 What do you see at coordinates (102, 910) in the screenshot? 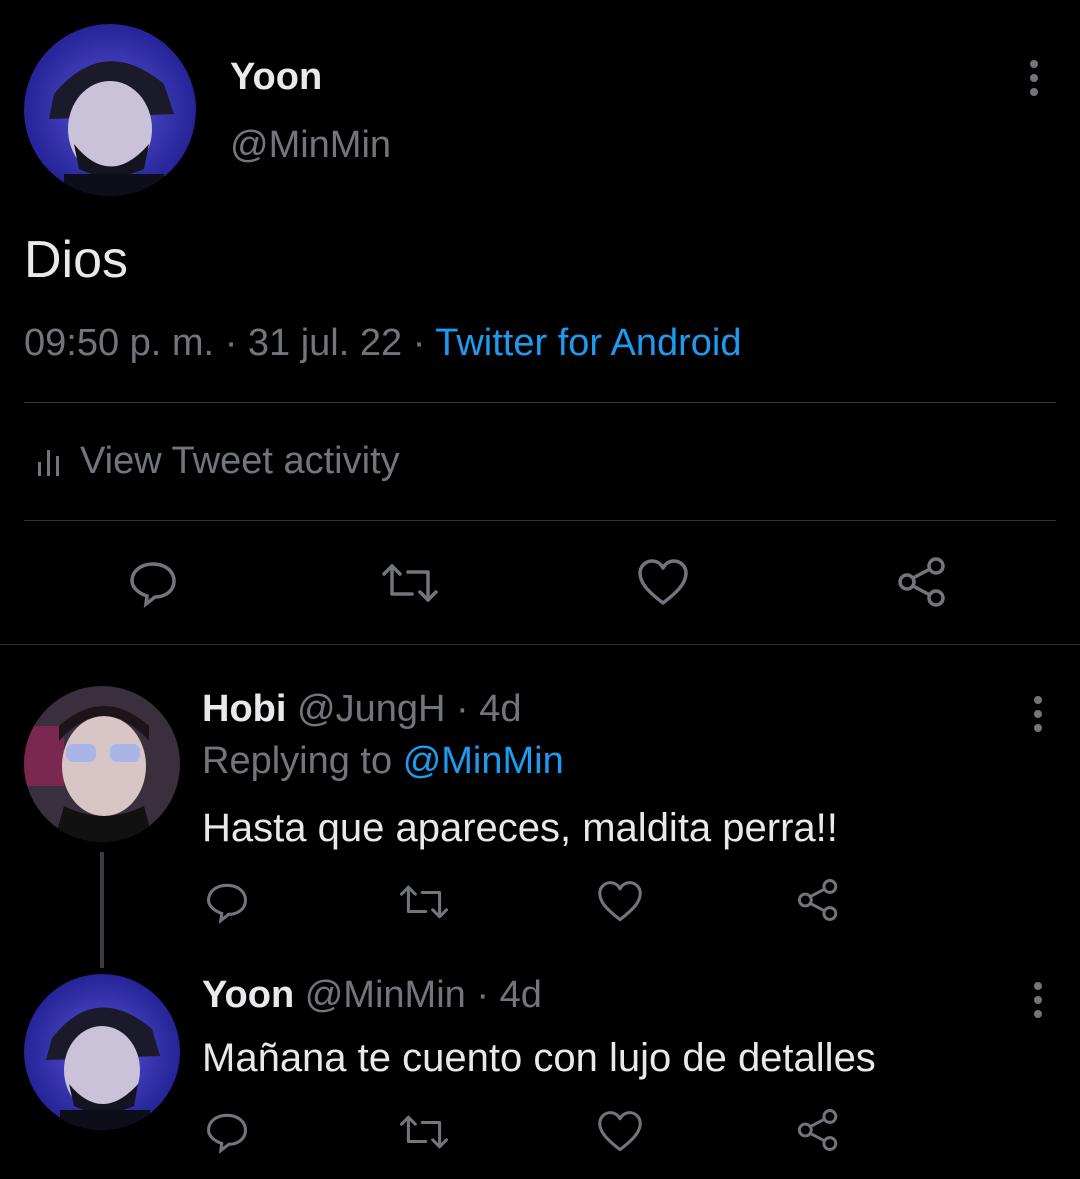
I see `thread-connector` at bounding box center [102, 910].